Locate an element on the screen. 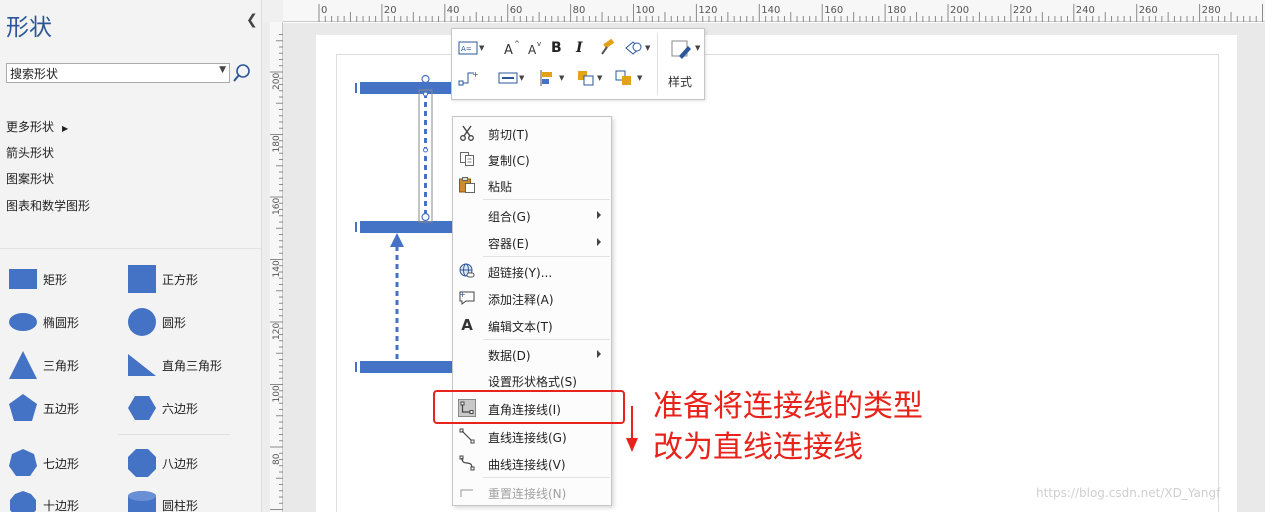 The height and width of the screenshot is (512, 1265). format-painter-button is located at coordinates (607, 48).